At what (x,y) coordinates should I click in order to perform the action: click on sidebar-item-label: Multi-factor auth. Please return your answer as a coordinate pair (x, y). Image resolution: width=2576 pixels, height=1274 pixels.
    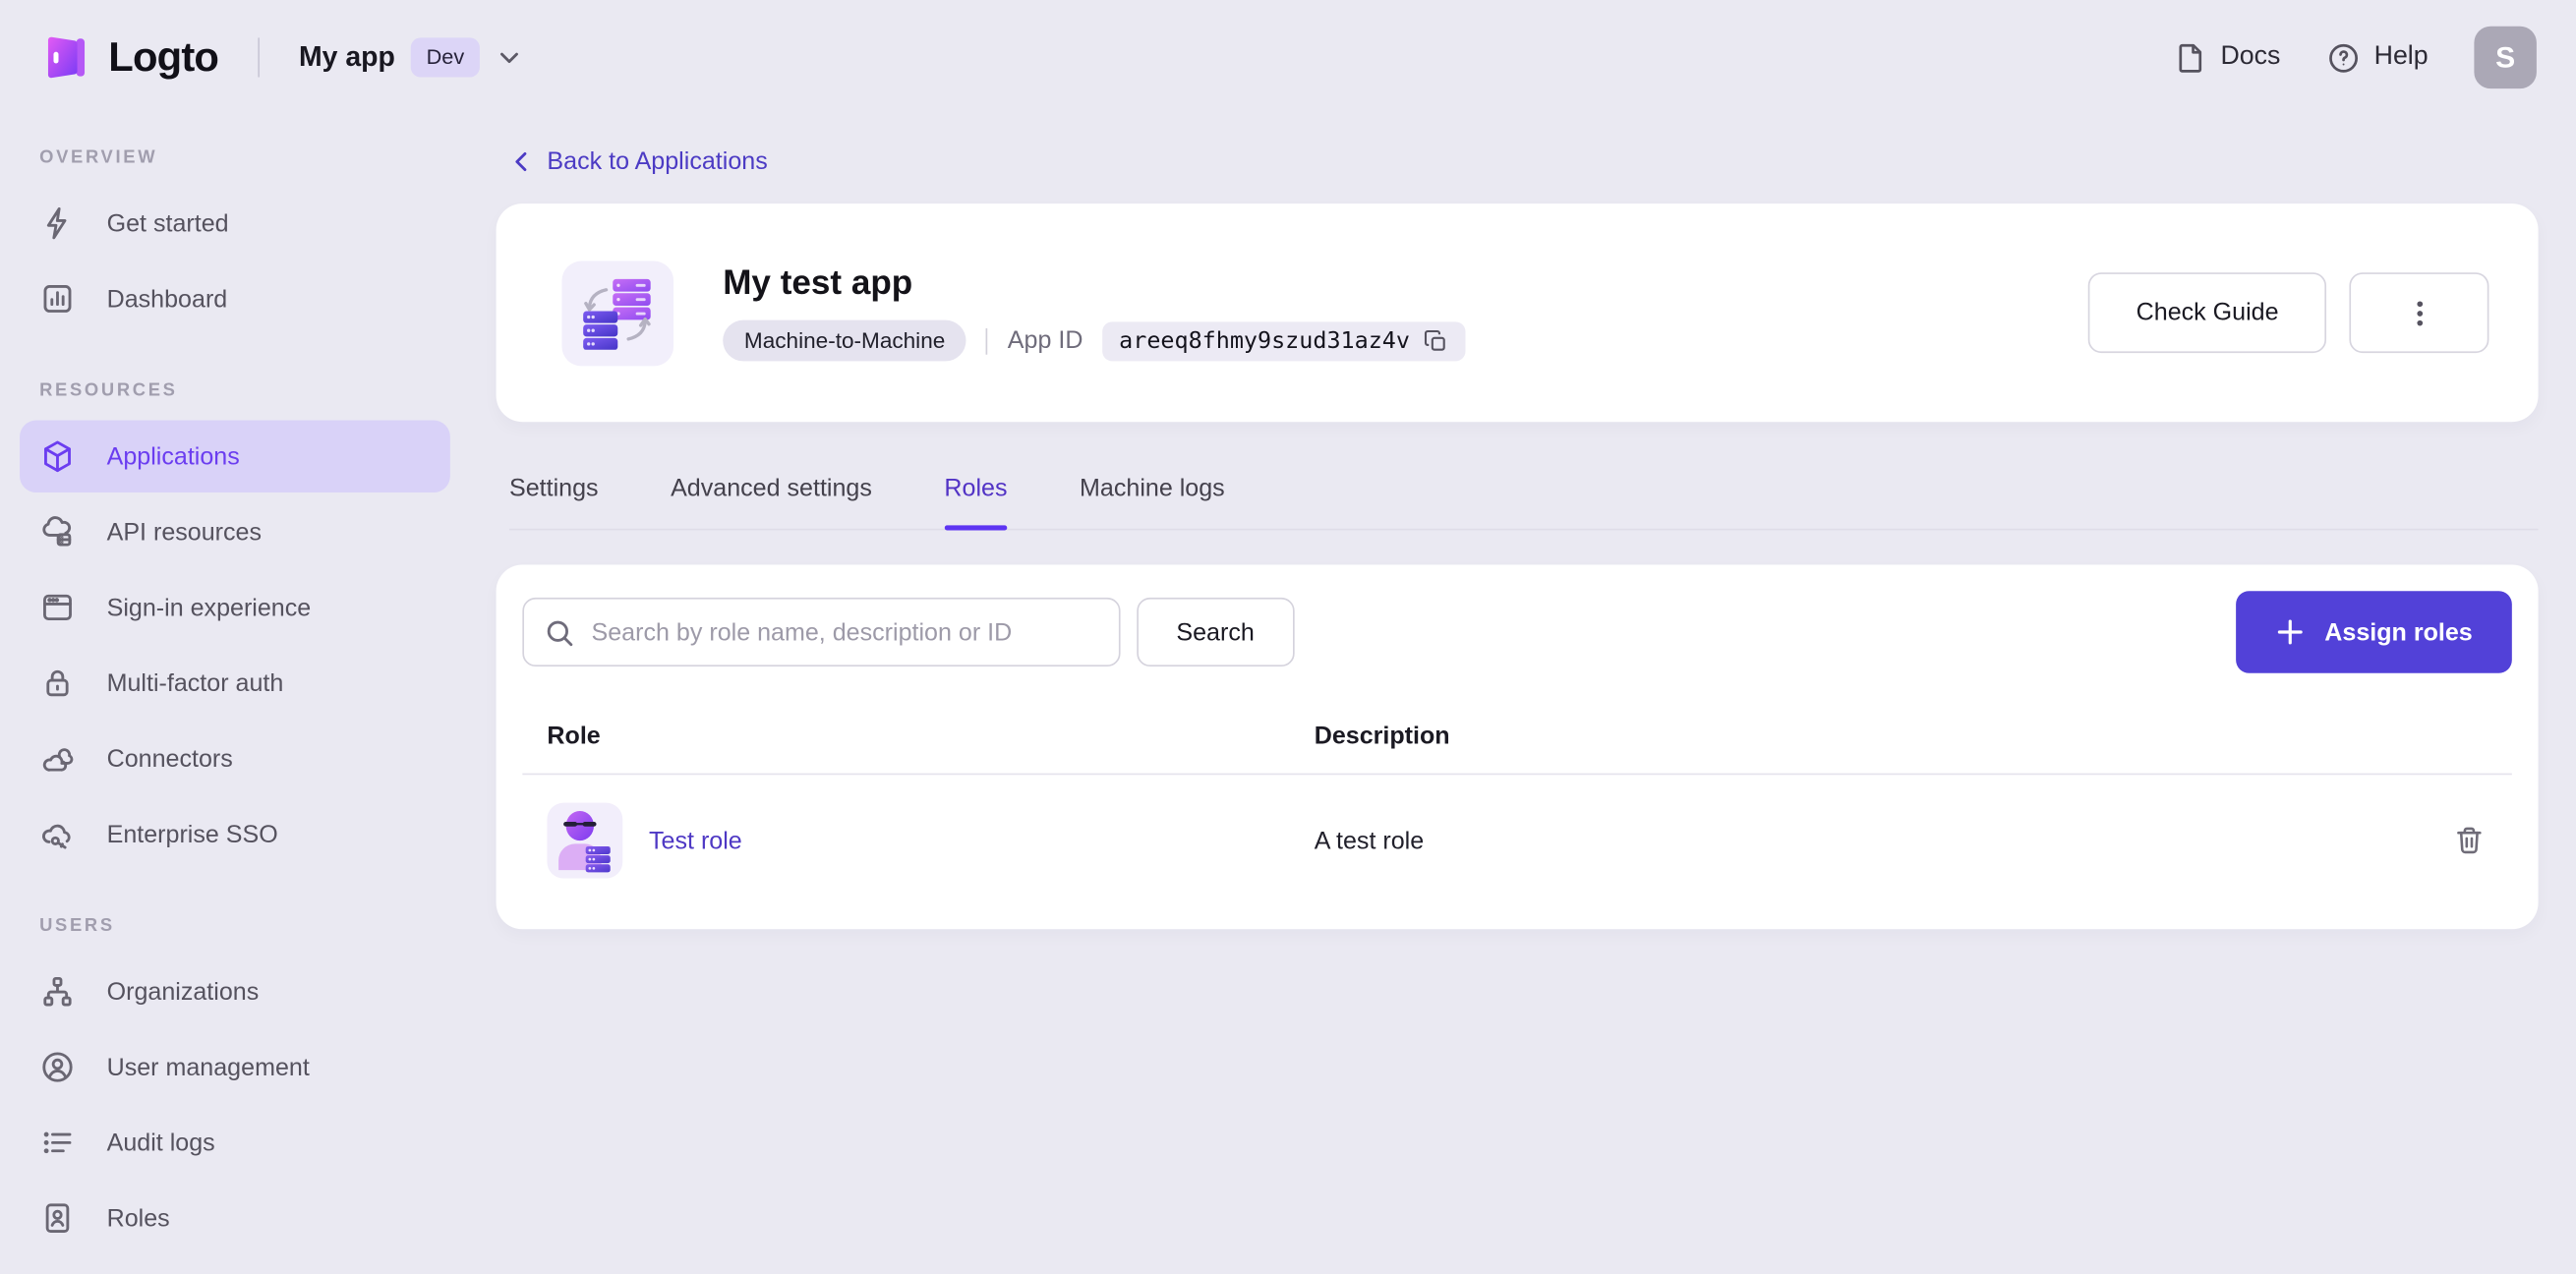
    Looking at the image, I should click on (195, 683).